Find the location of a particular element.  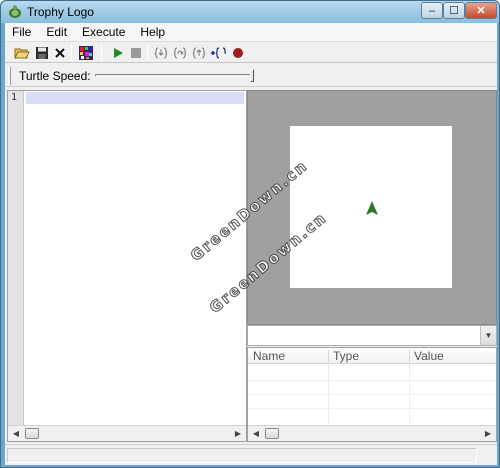

step-over-button is located at coordinates (180, 52).